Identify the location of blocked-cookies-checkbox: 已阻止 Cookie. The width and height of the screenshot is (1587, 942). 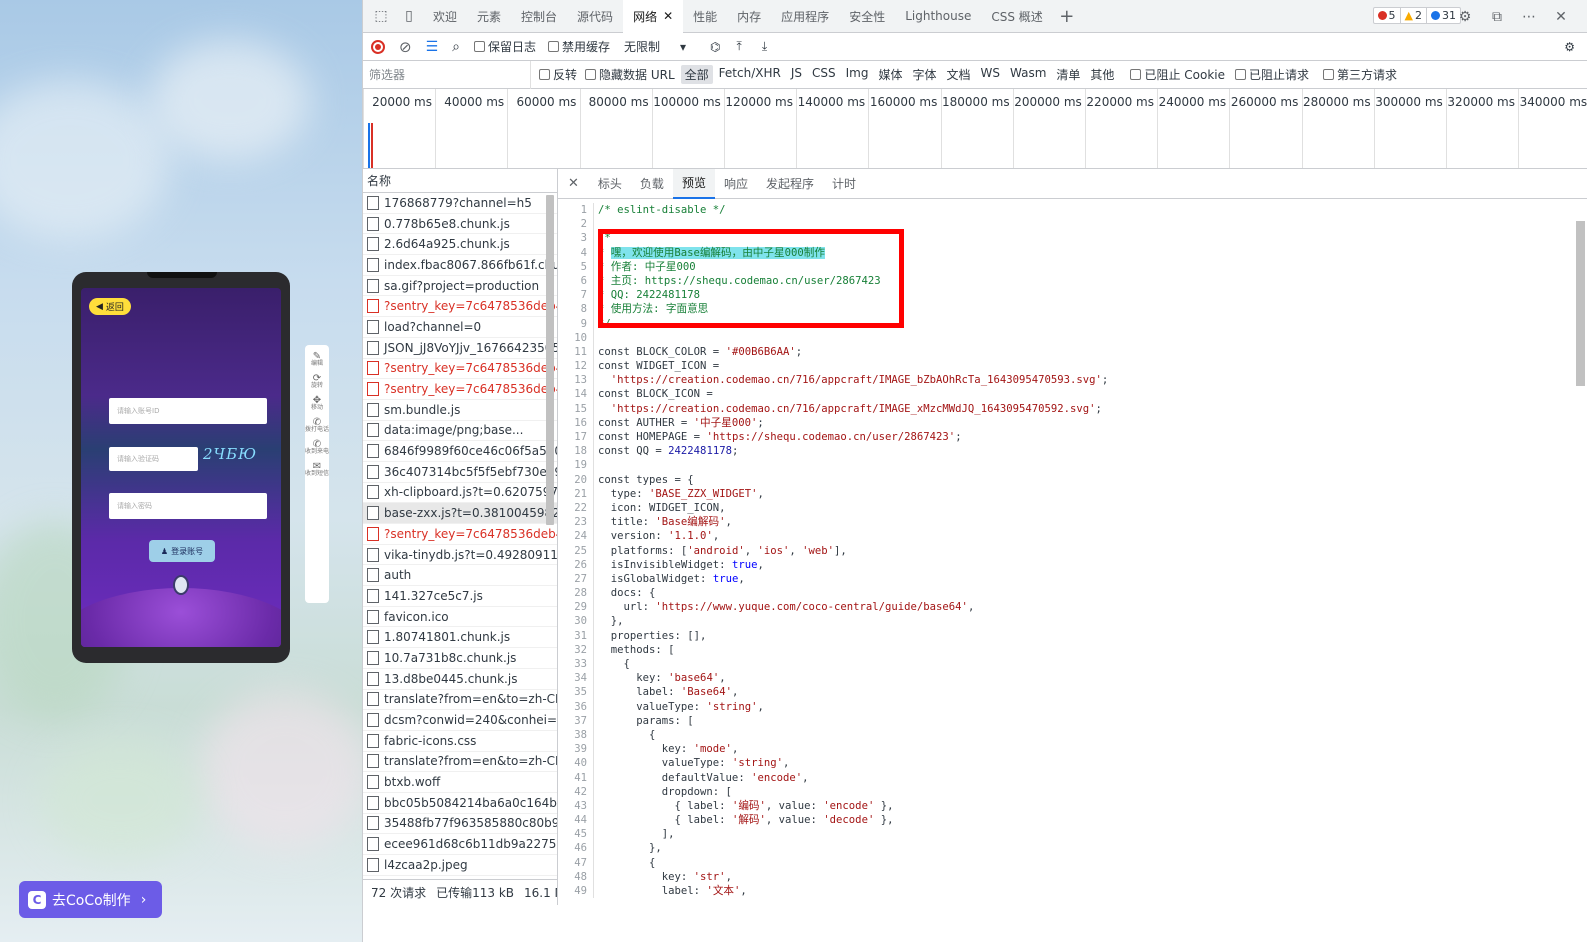
(1177, 74).